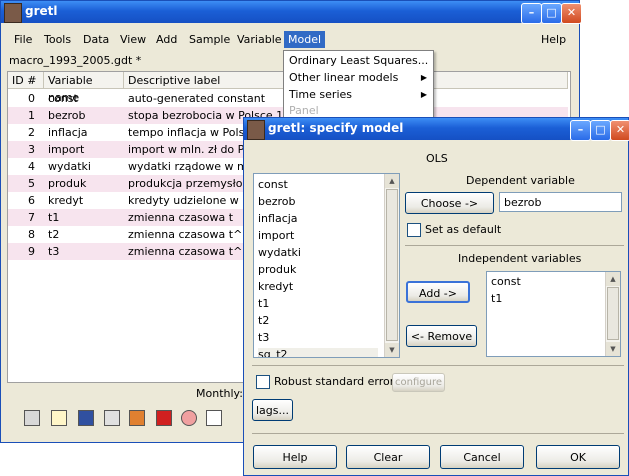  Describe the element at coordinates (337, 381) in the screenshot. I see `robust-se-label: Robust standard errors` at that location.